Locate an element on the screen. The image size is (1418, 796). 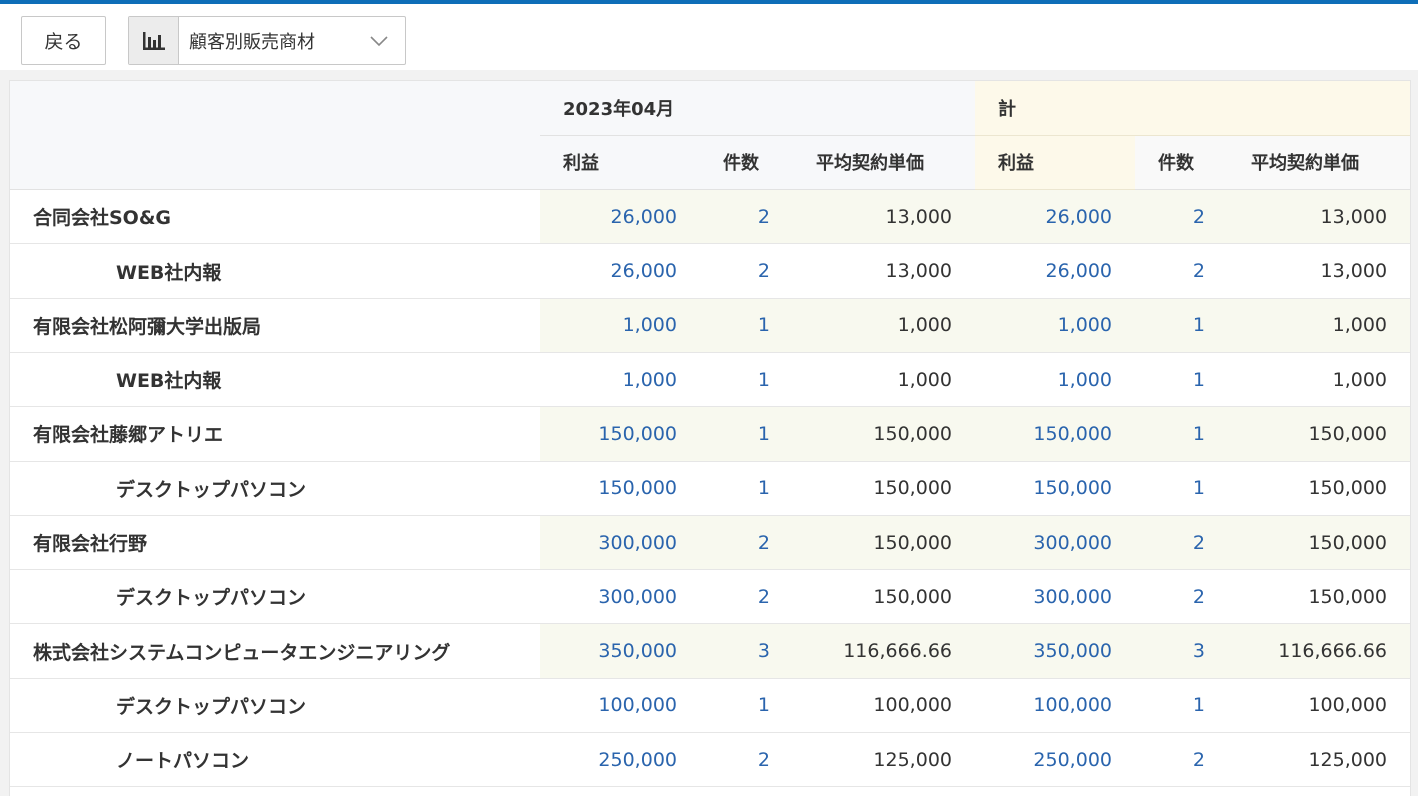
product-row: WEB社内報 1,000 1 1,000 1,000 1 1,000 is located at coordinates (710, 380).